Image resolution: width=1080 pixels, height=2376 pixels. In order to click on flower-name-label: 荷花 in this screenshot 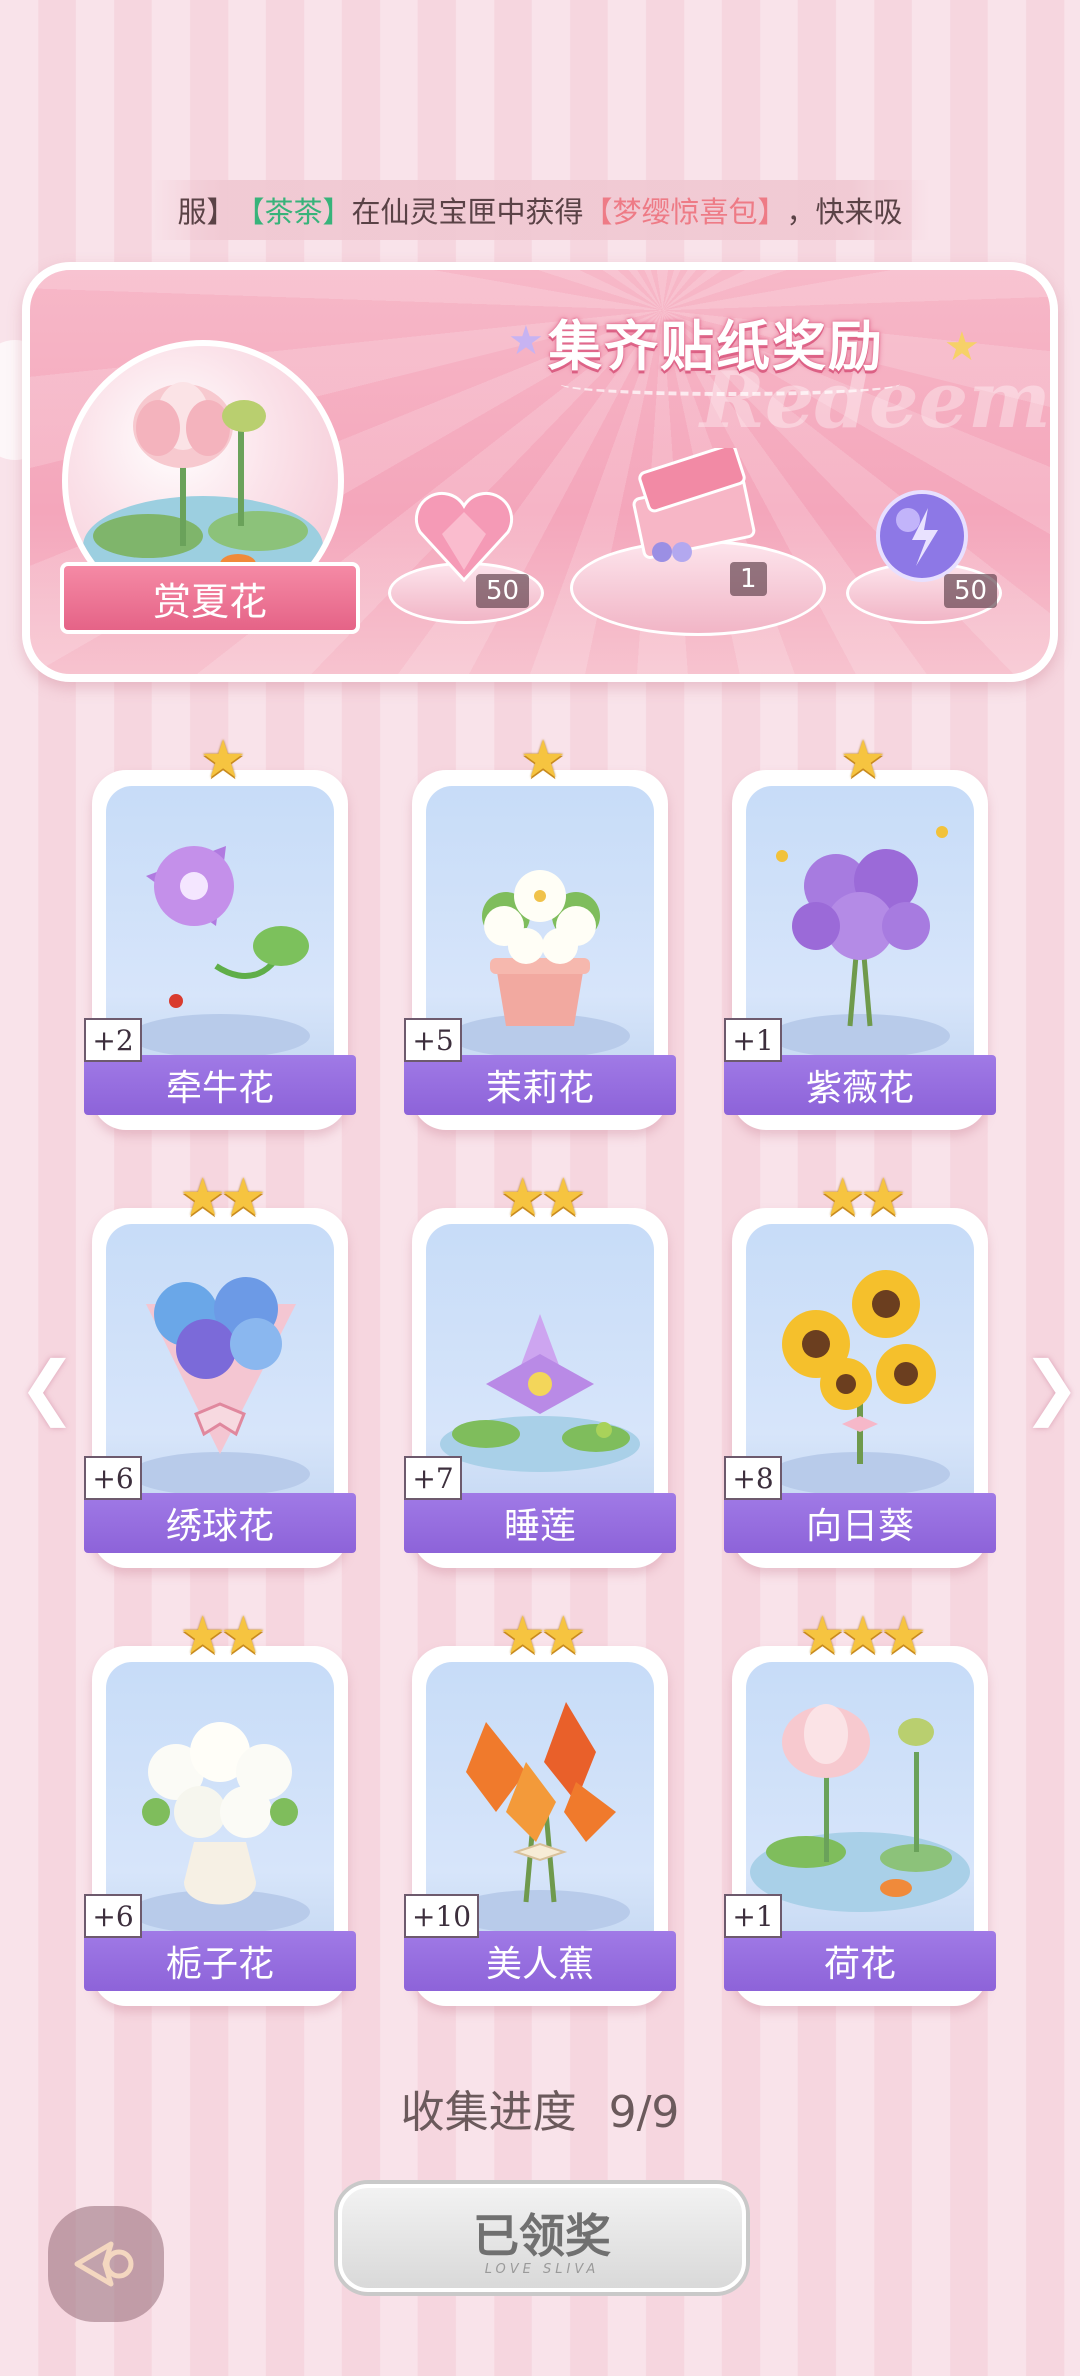, I will do `click(860, 1961)`.